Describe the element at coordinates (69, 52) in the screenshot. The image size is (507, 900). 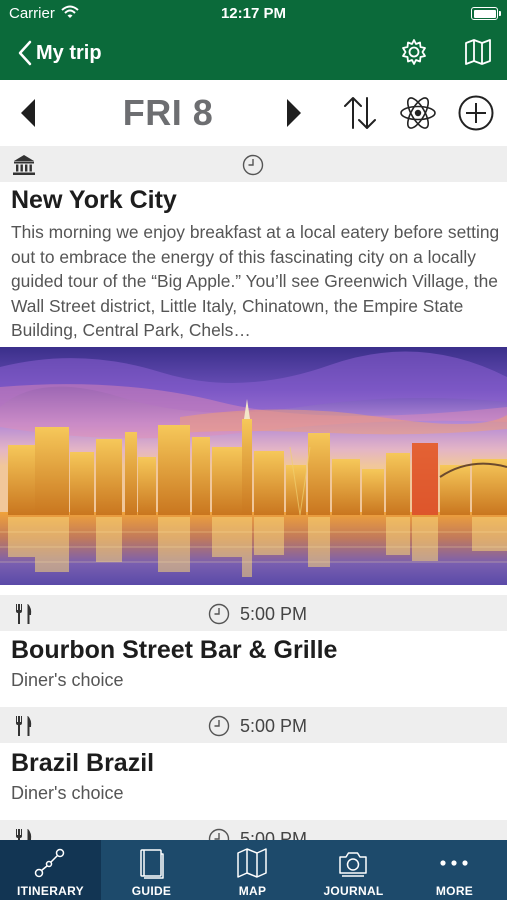
I see `back-button-label: My trip` at that location.